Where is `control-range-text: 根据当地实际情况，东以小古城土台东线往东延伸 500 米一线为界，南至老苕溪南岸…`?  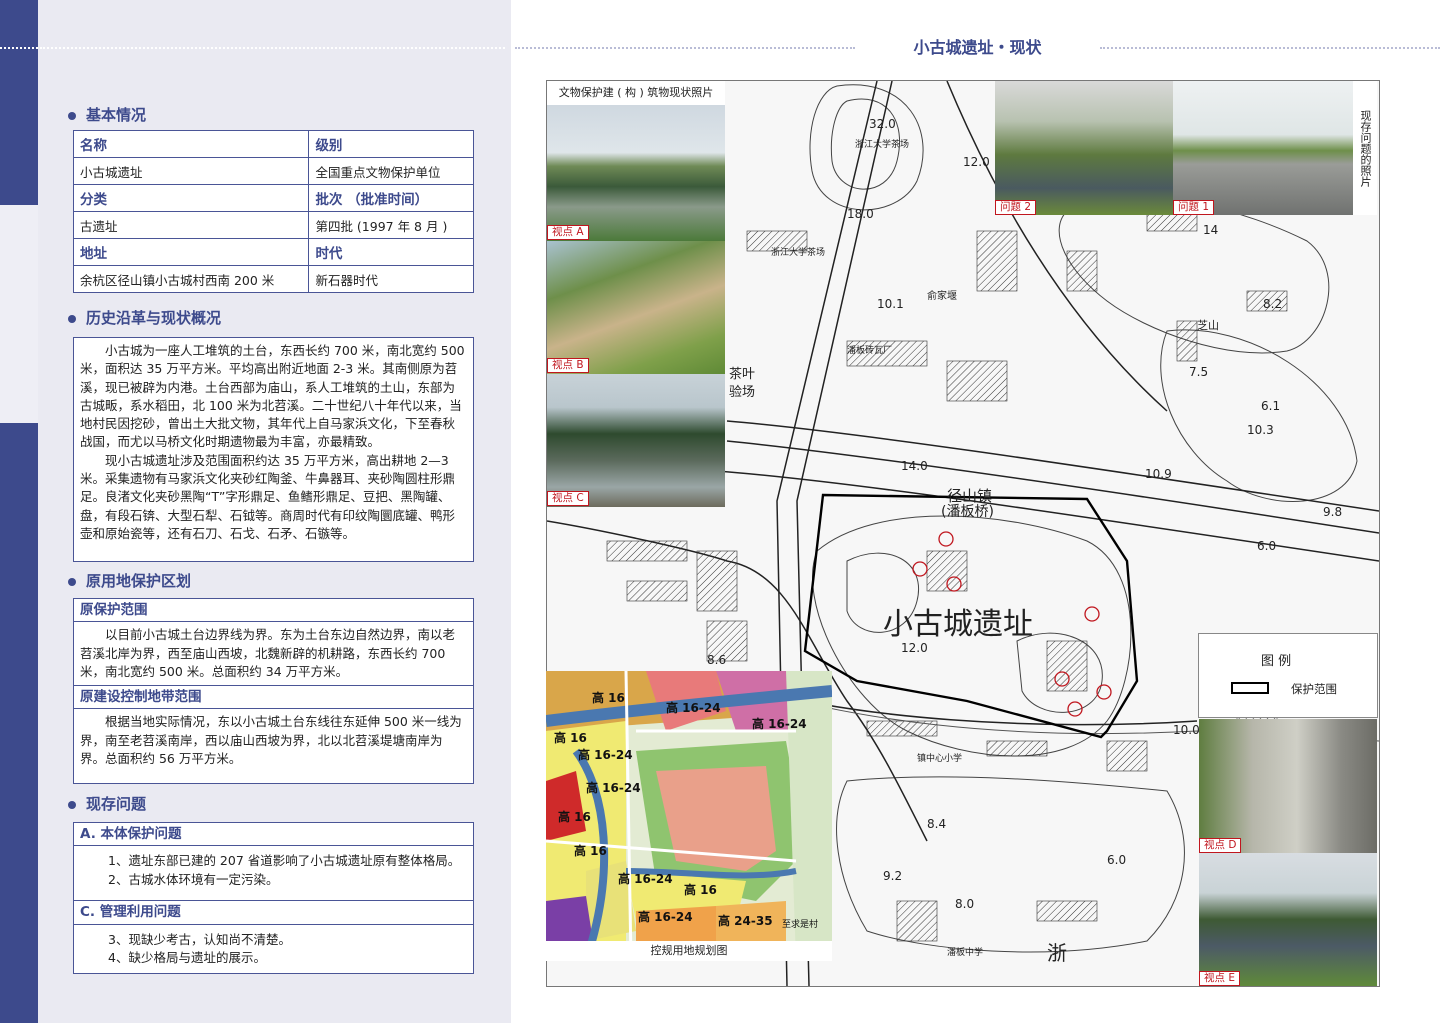 control-range-text: 根据当地实际情况，东以小古城土台东线往东延伸 500 米一线为界，南至老苕溪南岸… is located at coordinates (271, 740).